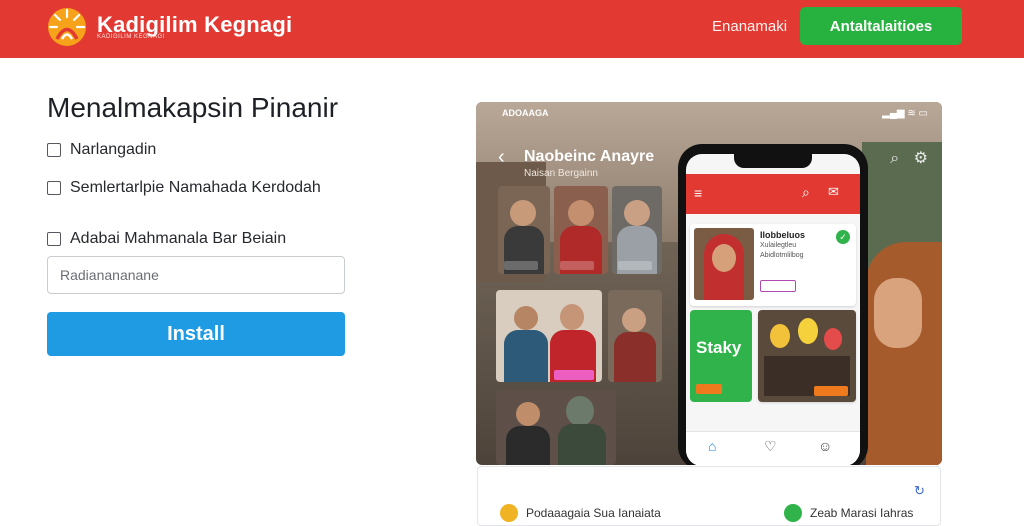 The height and width of the screenshot is (526, 1024). What do you see at coordinates (807, 356) in the screenshot?
I see `festival-card` at bounding box center [807, 356].